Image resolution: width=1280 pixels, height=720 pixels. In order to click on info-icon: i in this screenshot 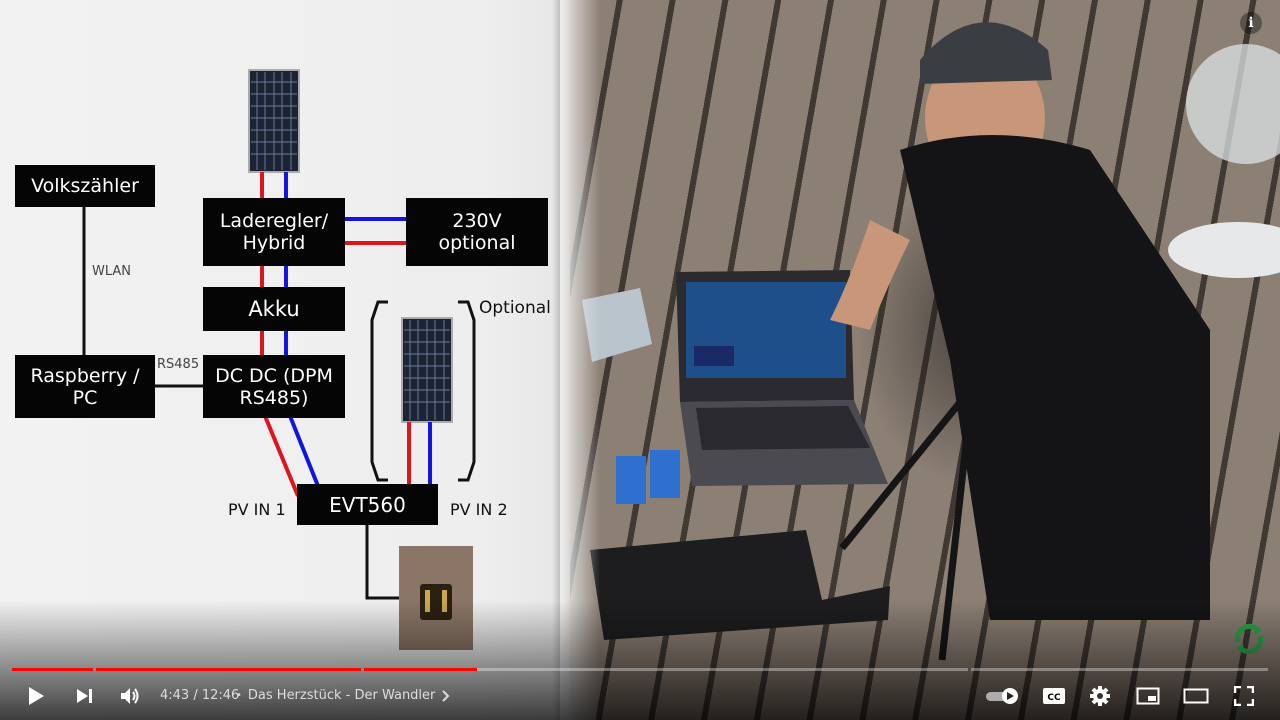, I will do `click(1251, 23)`.